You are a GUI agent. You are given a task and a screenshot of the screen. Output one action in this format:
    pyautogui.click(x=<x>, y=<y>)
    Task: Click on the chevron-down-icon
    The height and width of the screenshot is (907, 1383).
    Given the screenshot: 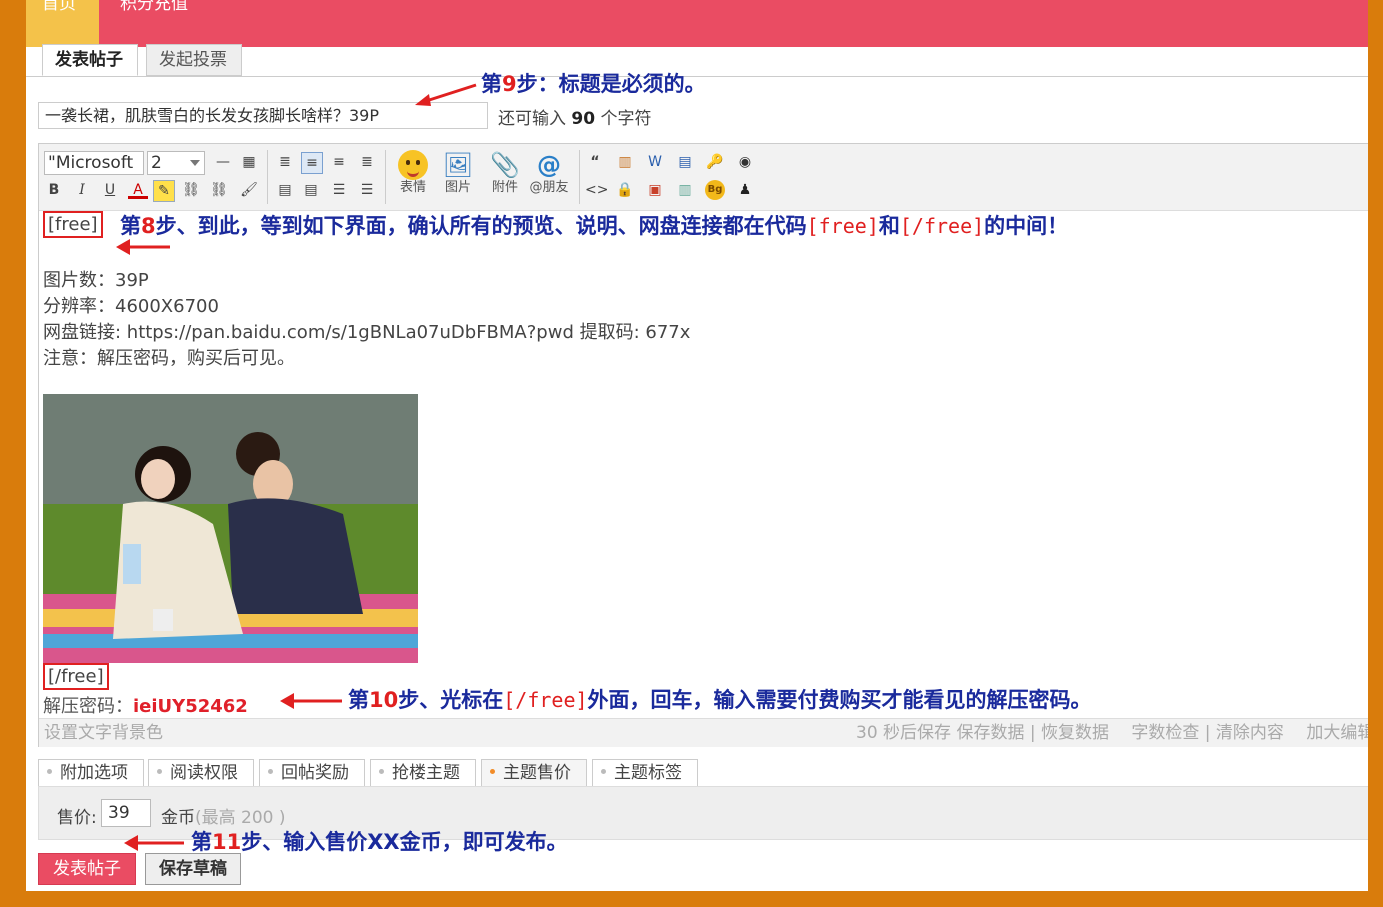 What is the action you would take?
    pyautogui.click(x=195, y=163)
    